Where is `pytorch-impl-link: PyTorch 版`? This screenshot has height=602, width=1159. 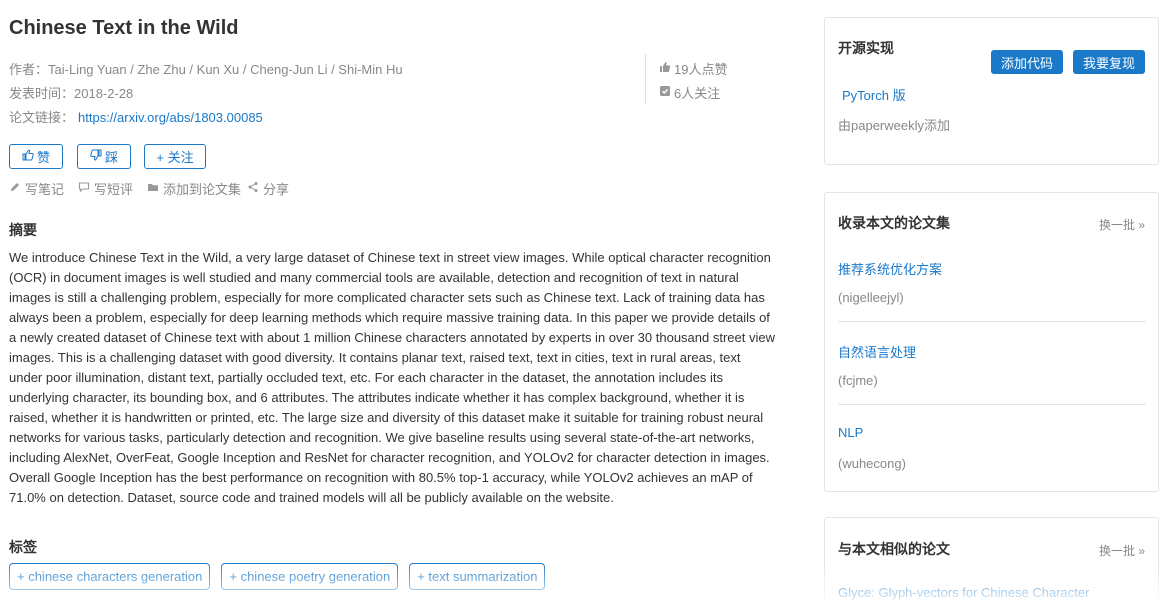
pytorch-impl-link: PyTorch 版 is located at coordinates (874, 94).